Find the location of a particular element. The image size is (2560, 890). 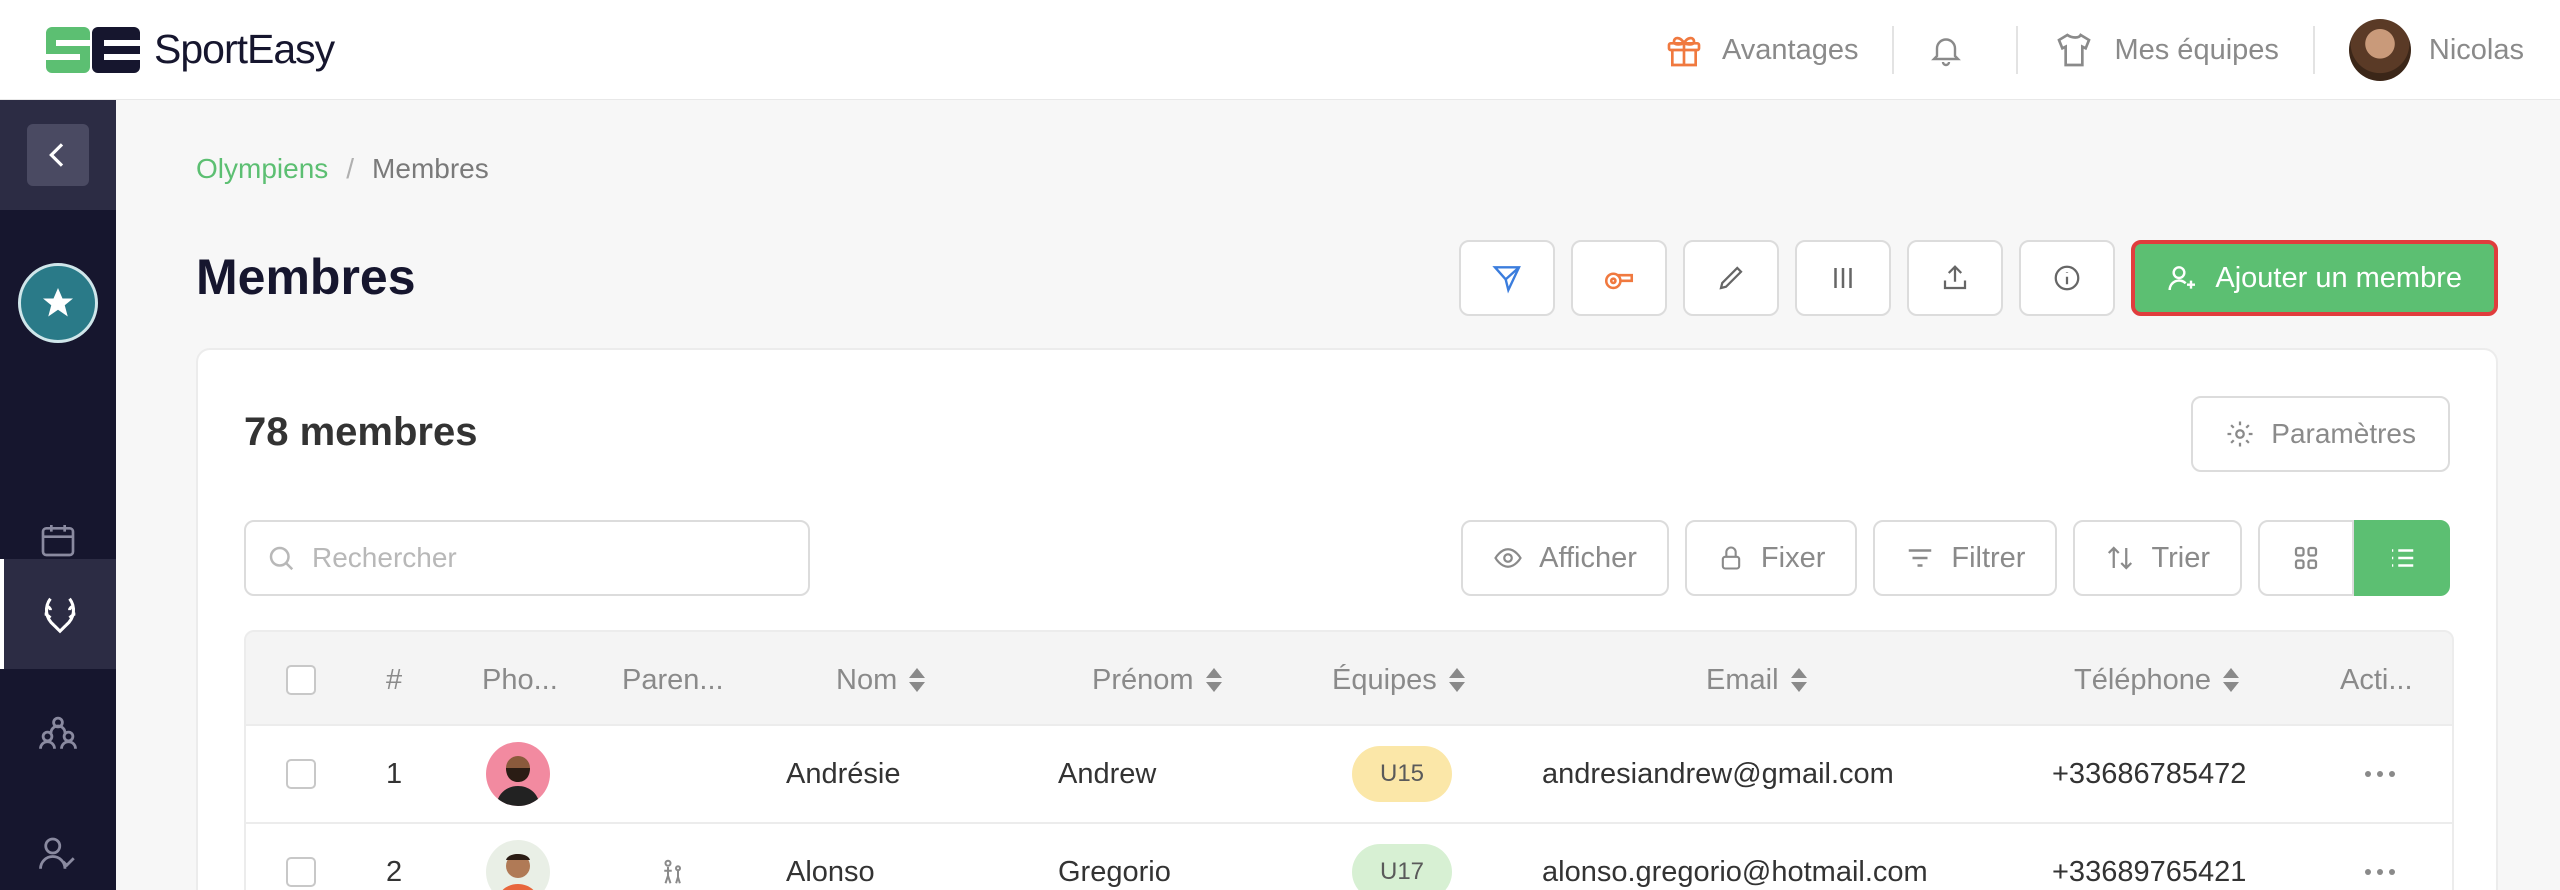

row-select-cell is located at coordinates (301, 857).